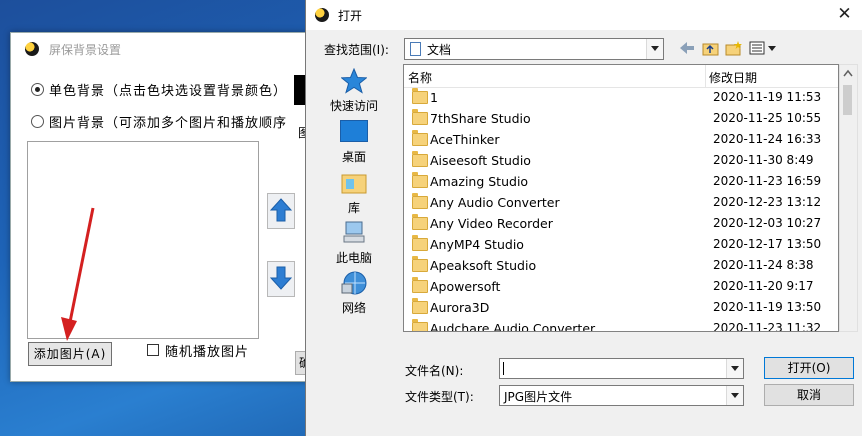 This screenshot has width=862, height=436. Describe the element at coordinates (767, 139) in the screenshot. I see `file-date: 2020-11-24 16:33` at that location.